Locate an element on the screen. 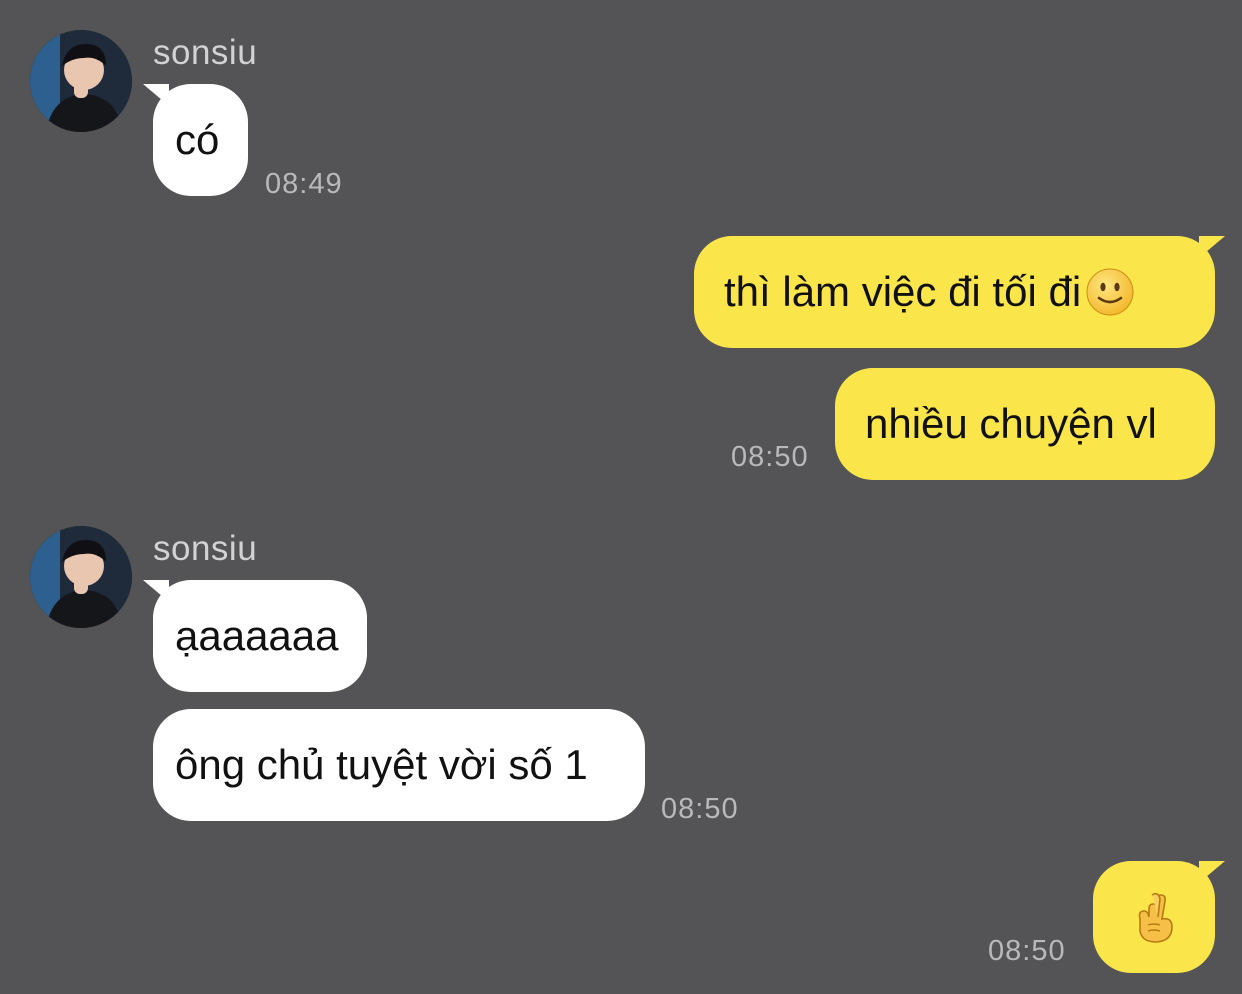  crossed-fingers-icon is located at coordinates (1155, 917).